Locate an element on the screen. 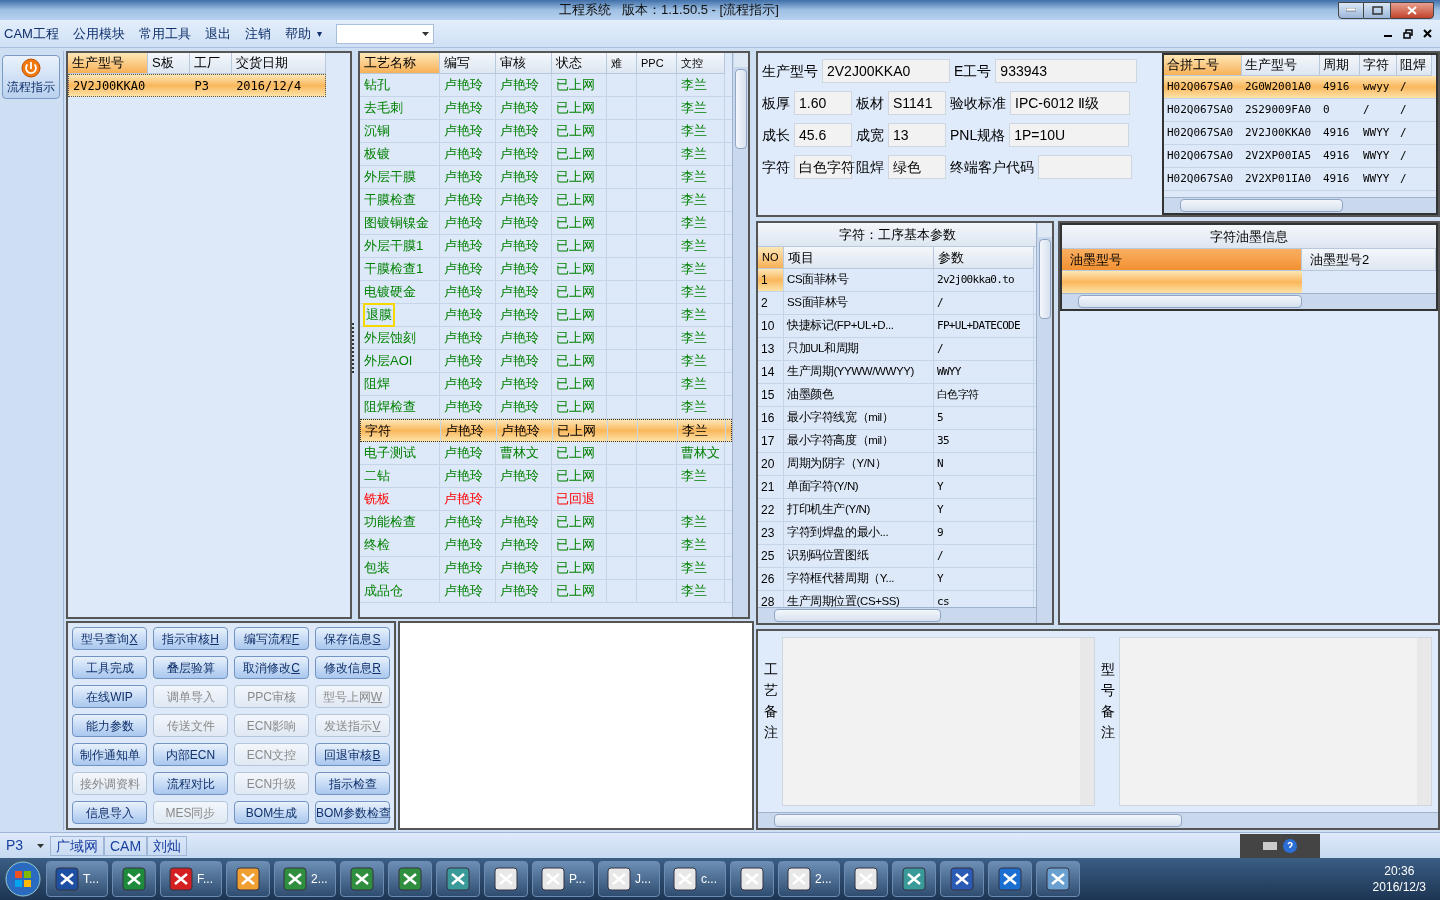 This screenshot has width=1440, height=900. table-row: 成品仓 卢艳玲 卢艳玲 已上网 李兰 is located at coordinates (546, 591).